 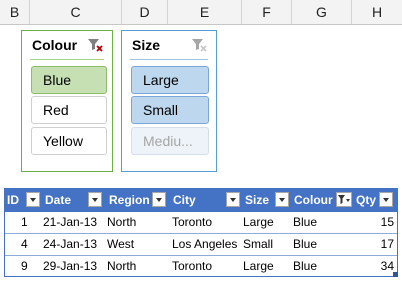 What do you see at coordinates (15, 12) in the screenshot?
I see `column-header-b: B` at bounding box center [15, 12].